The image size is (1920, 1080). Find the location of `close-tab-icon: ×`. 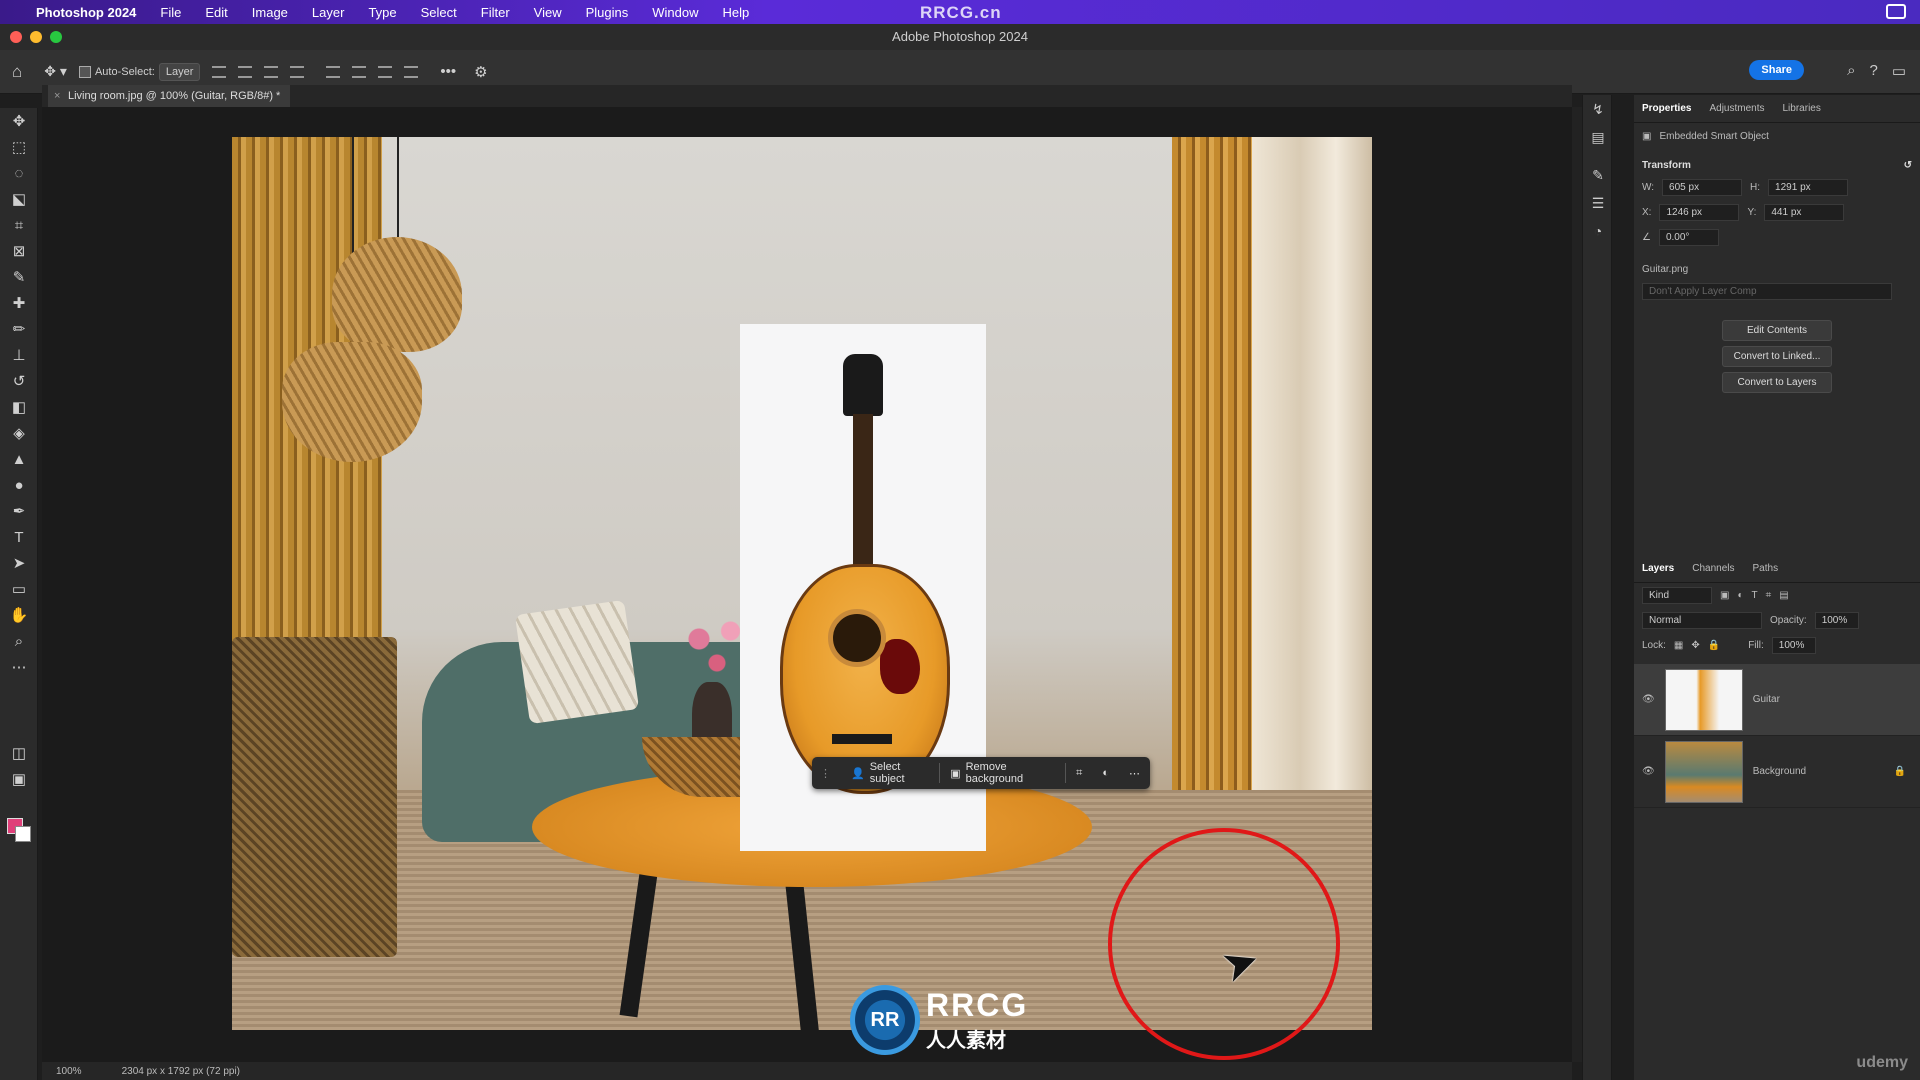

close-tab-icon: × is located at coordinates (57, 96).